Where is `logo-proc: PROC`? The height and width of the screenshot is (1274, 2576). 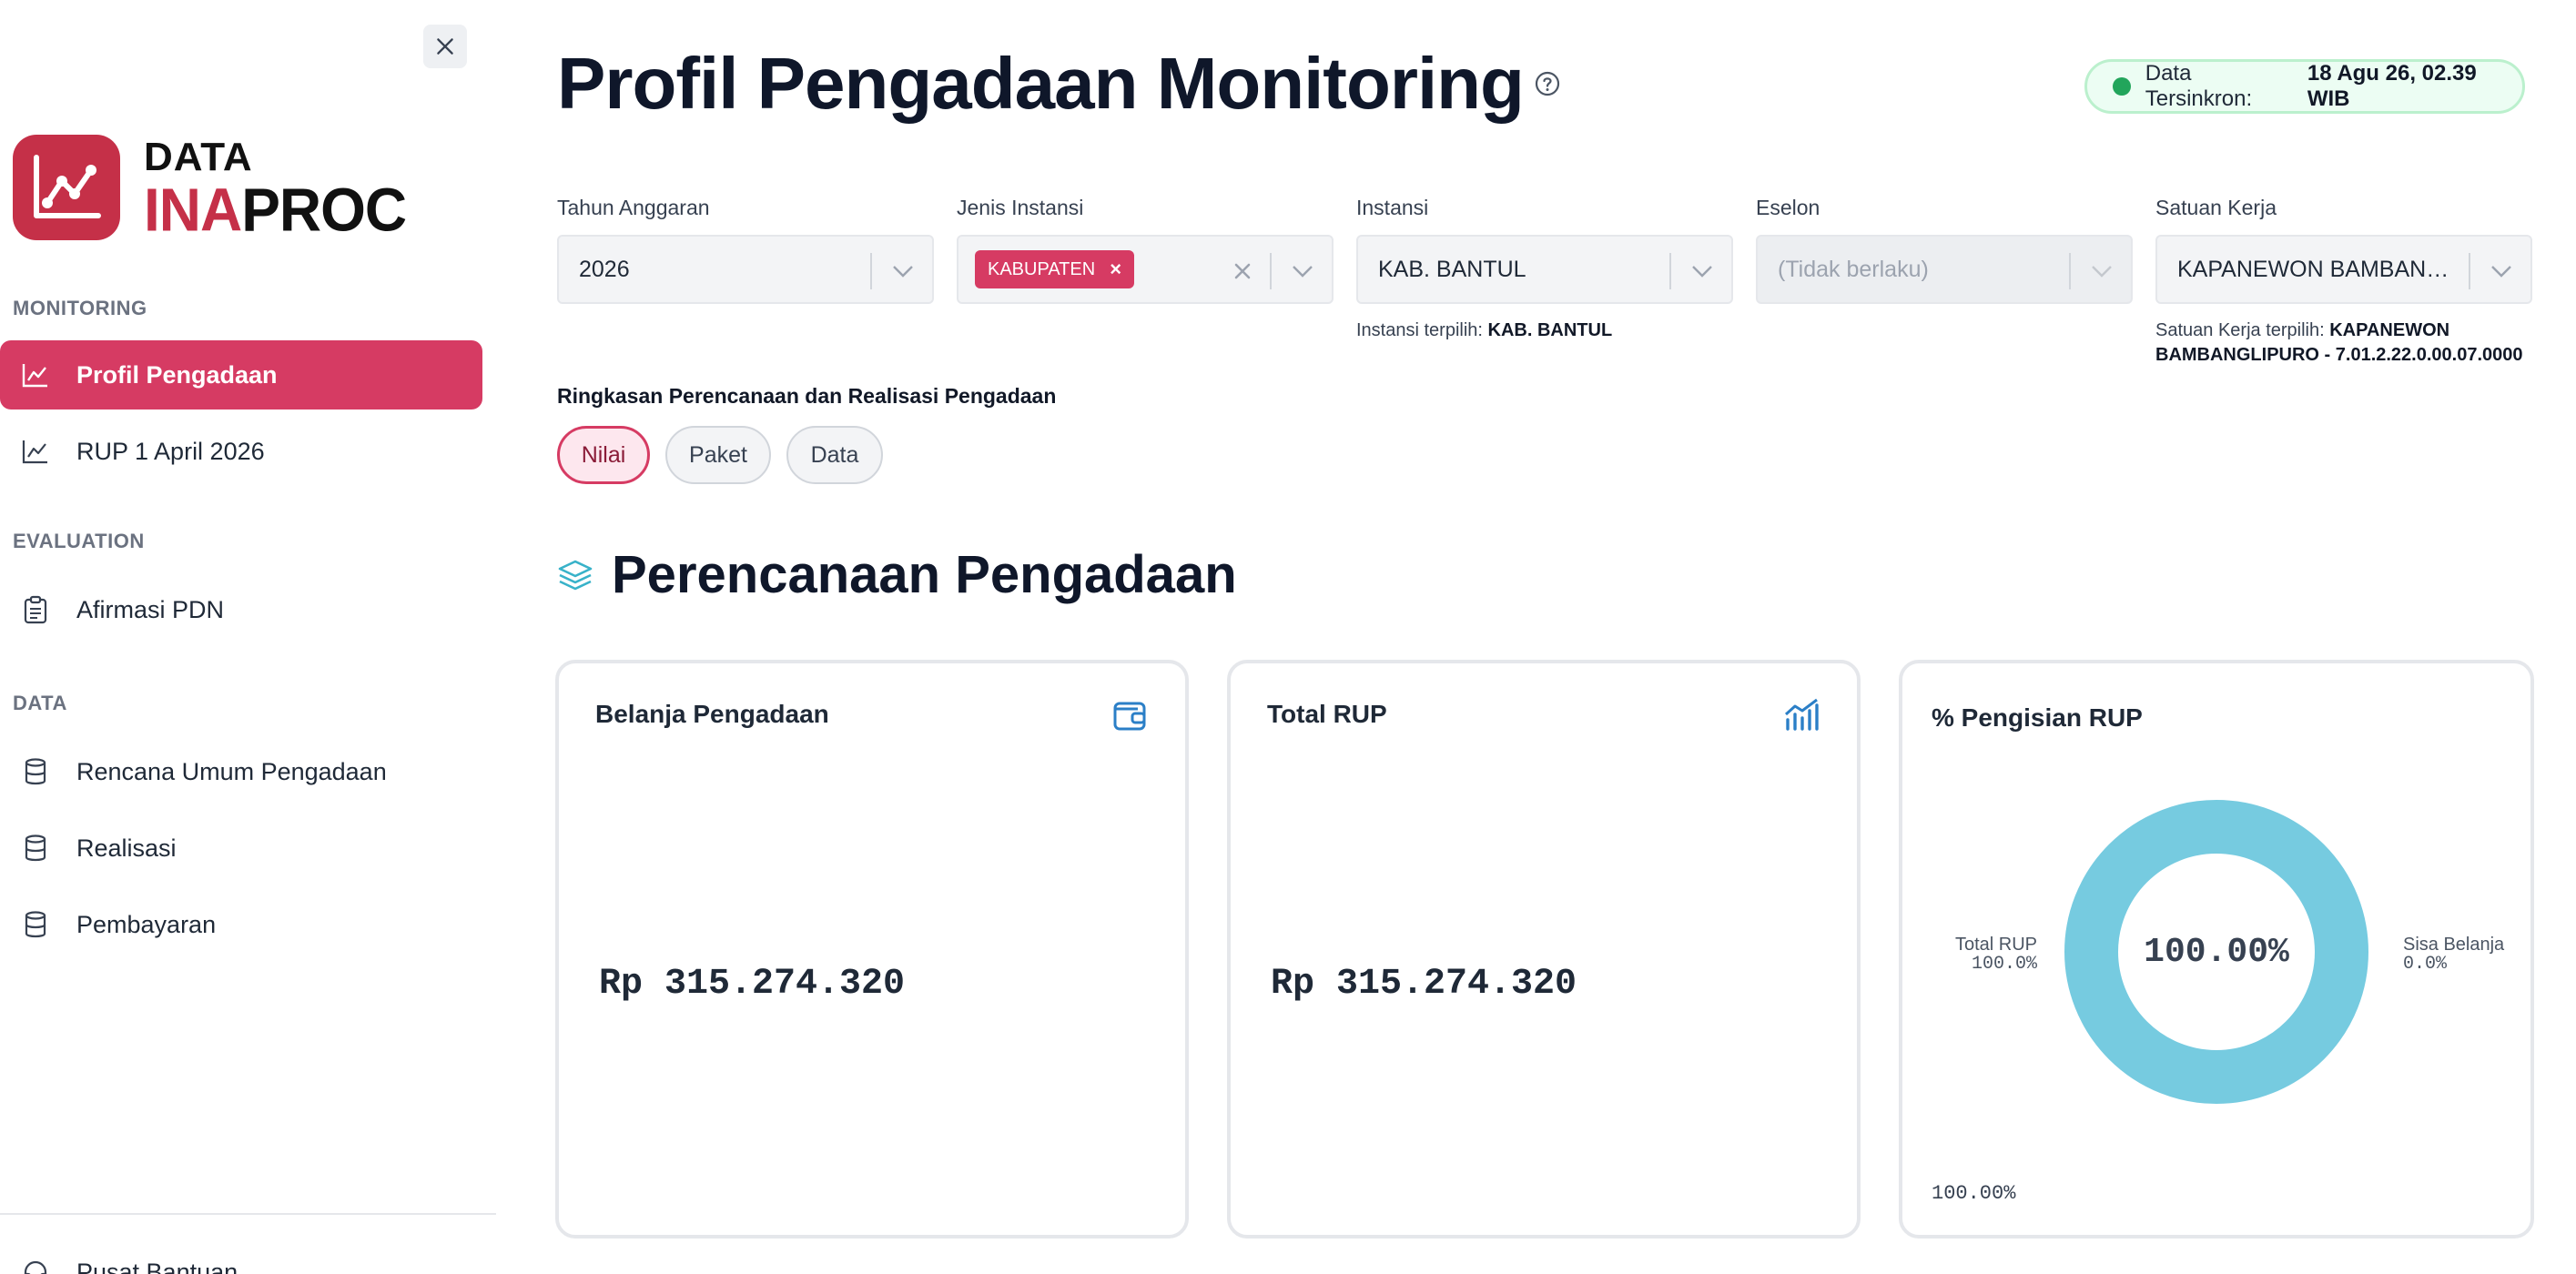 logo-proc: PROC is located at coordinates (324, 210).